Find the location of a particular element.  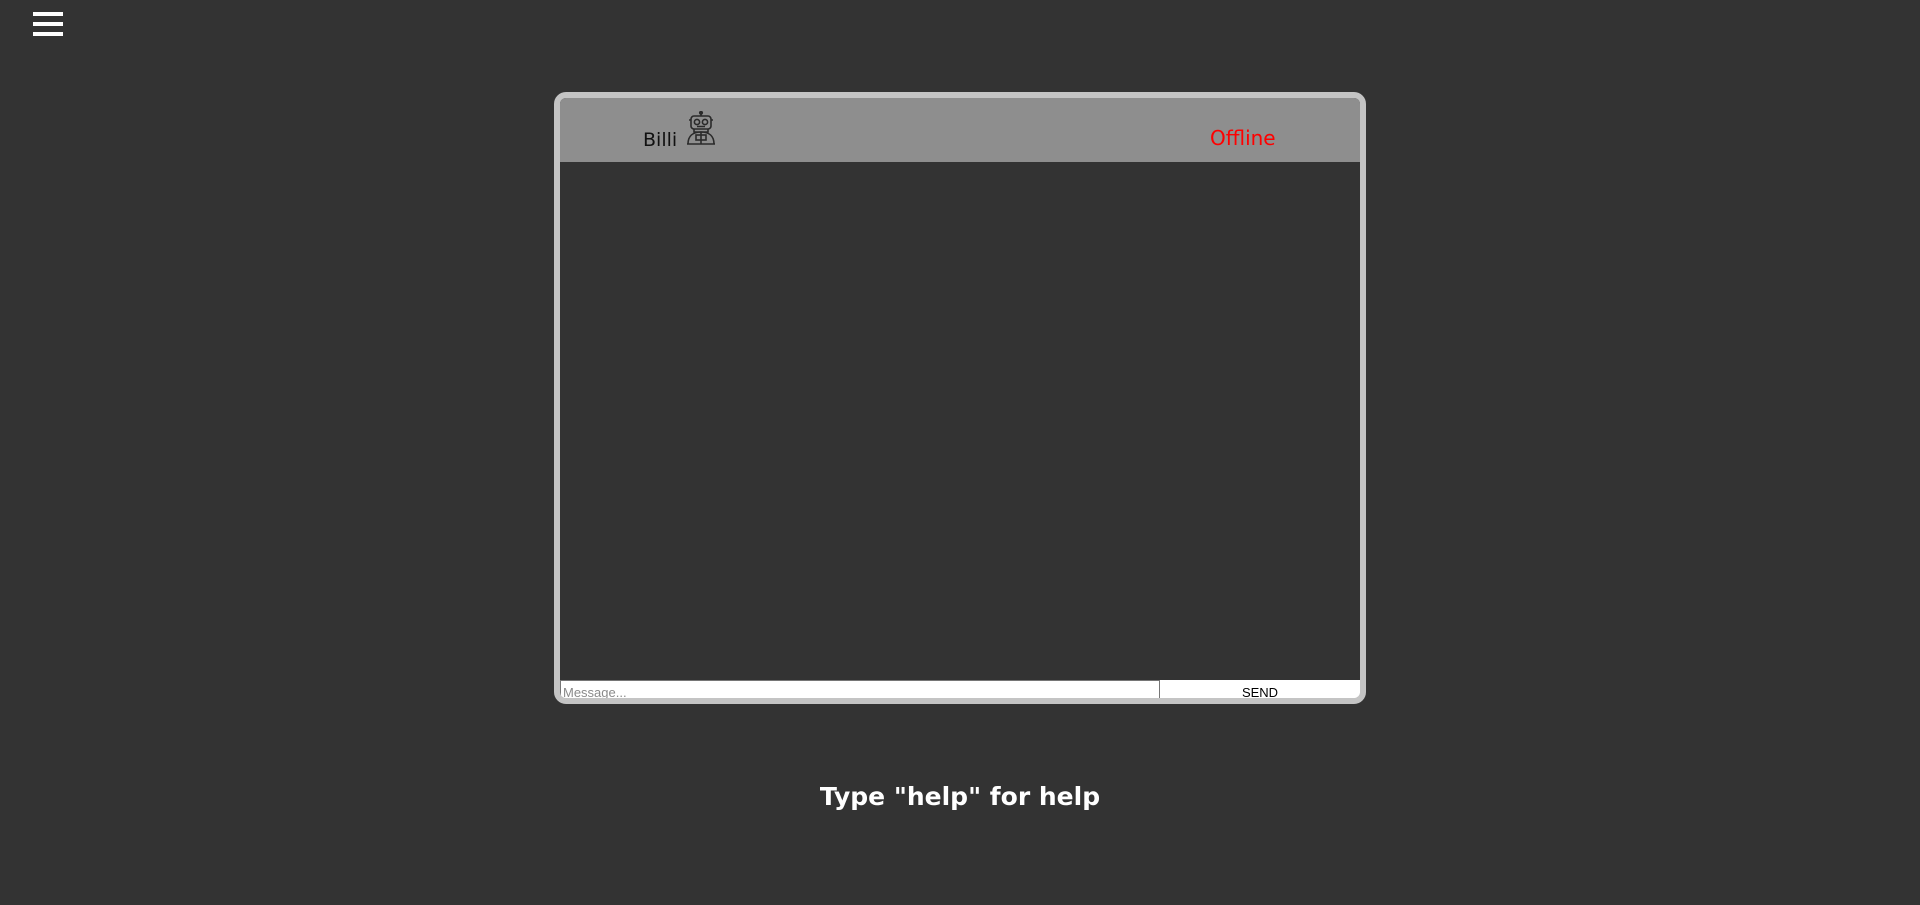

chat-header: Billi Offline is located at coordinates (960, 130).